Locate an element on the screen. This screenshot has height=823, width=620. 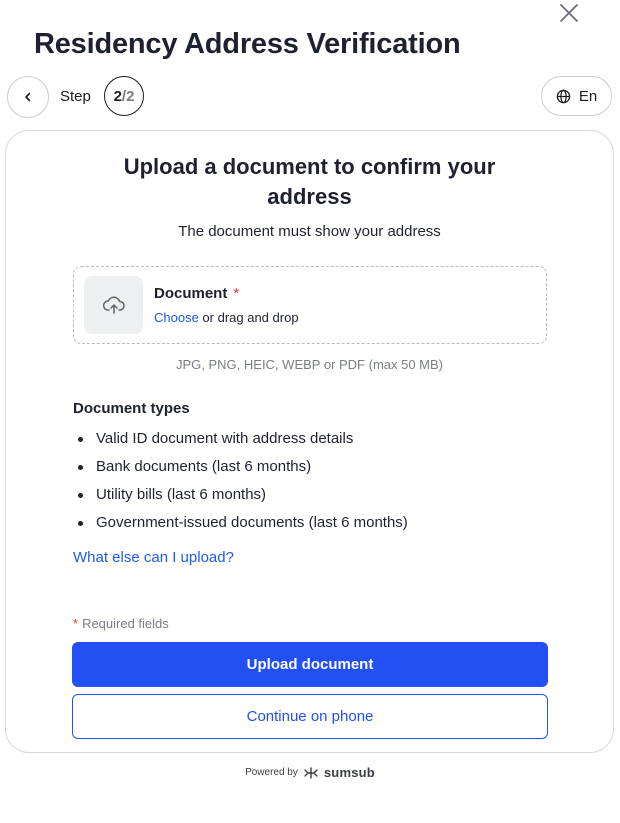
brand-name: sumsub is located at coordinates (349, 772).